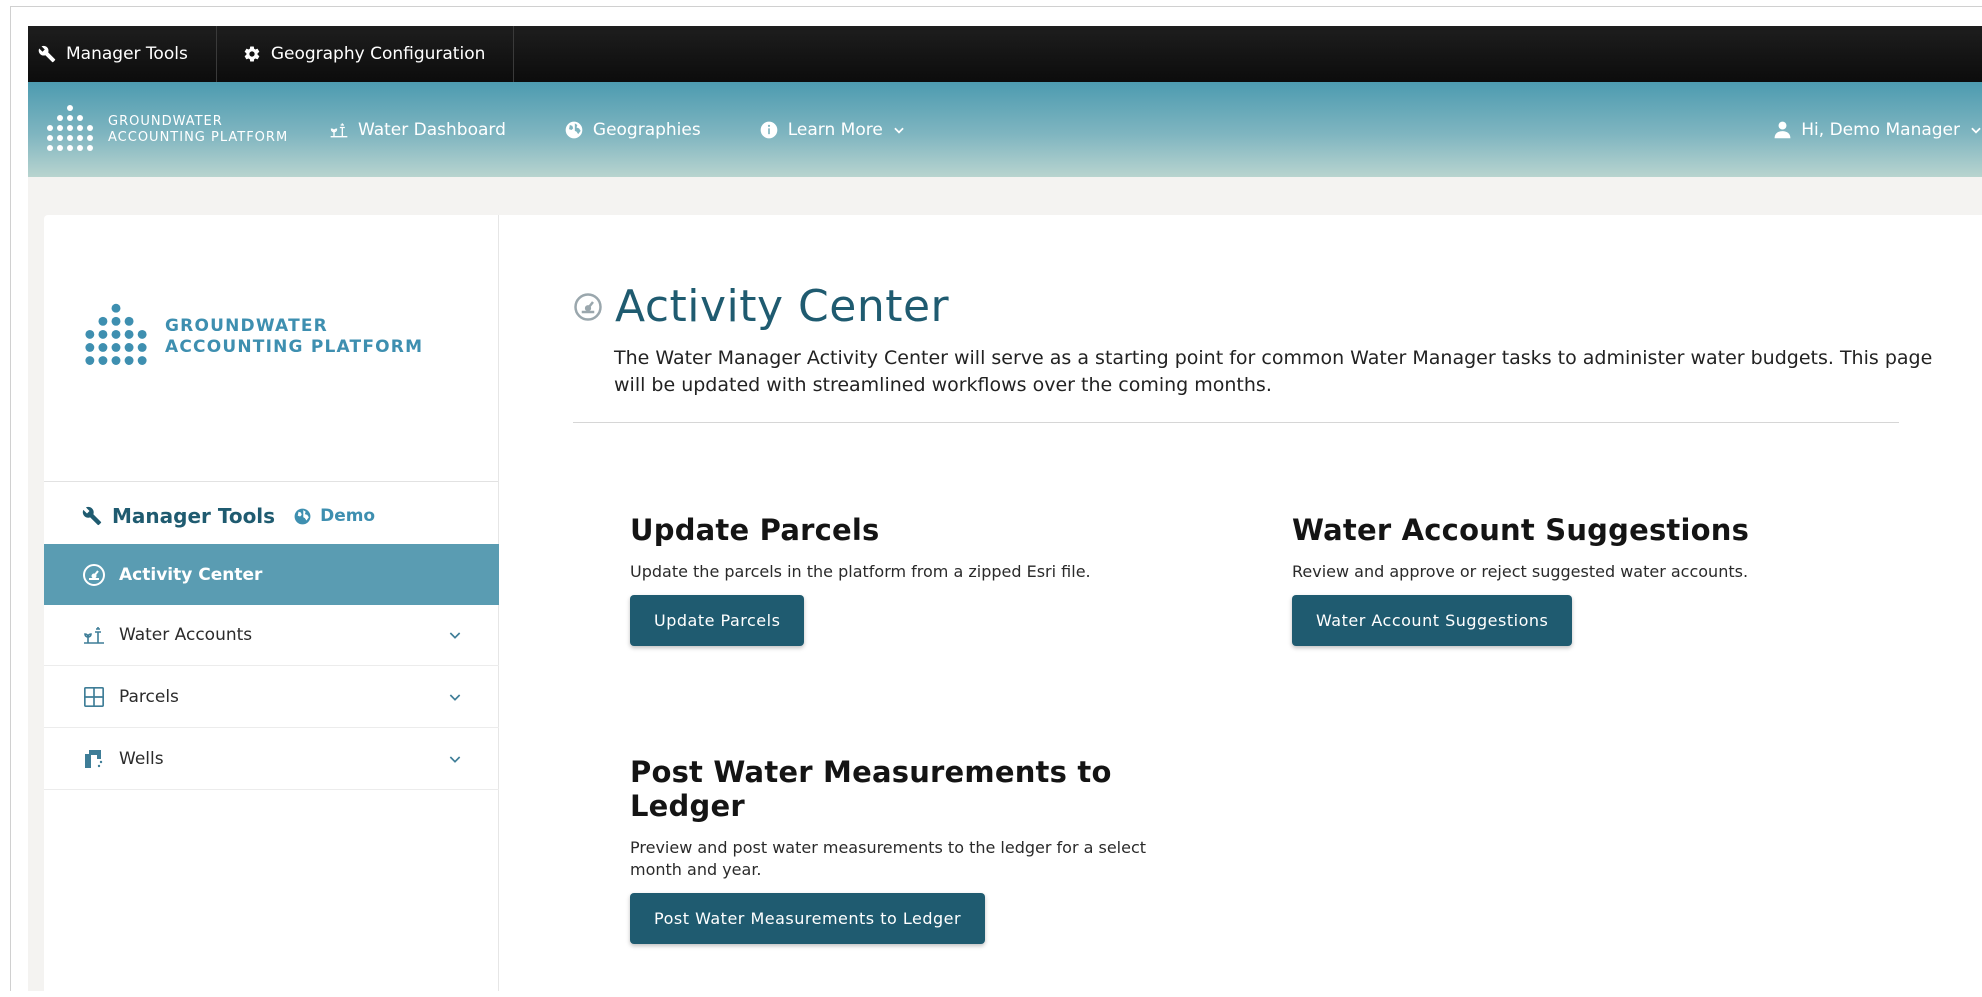 The width and height of the screenshot is (1982, 997). I want to click on well-icon, so click(94, 759).